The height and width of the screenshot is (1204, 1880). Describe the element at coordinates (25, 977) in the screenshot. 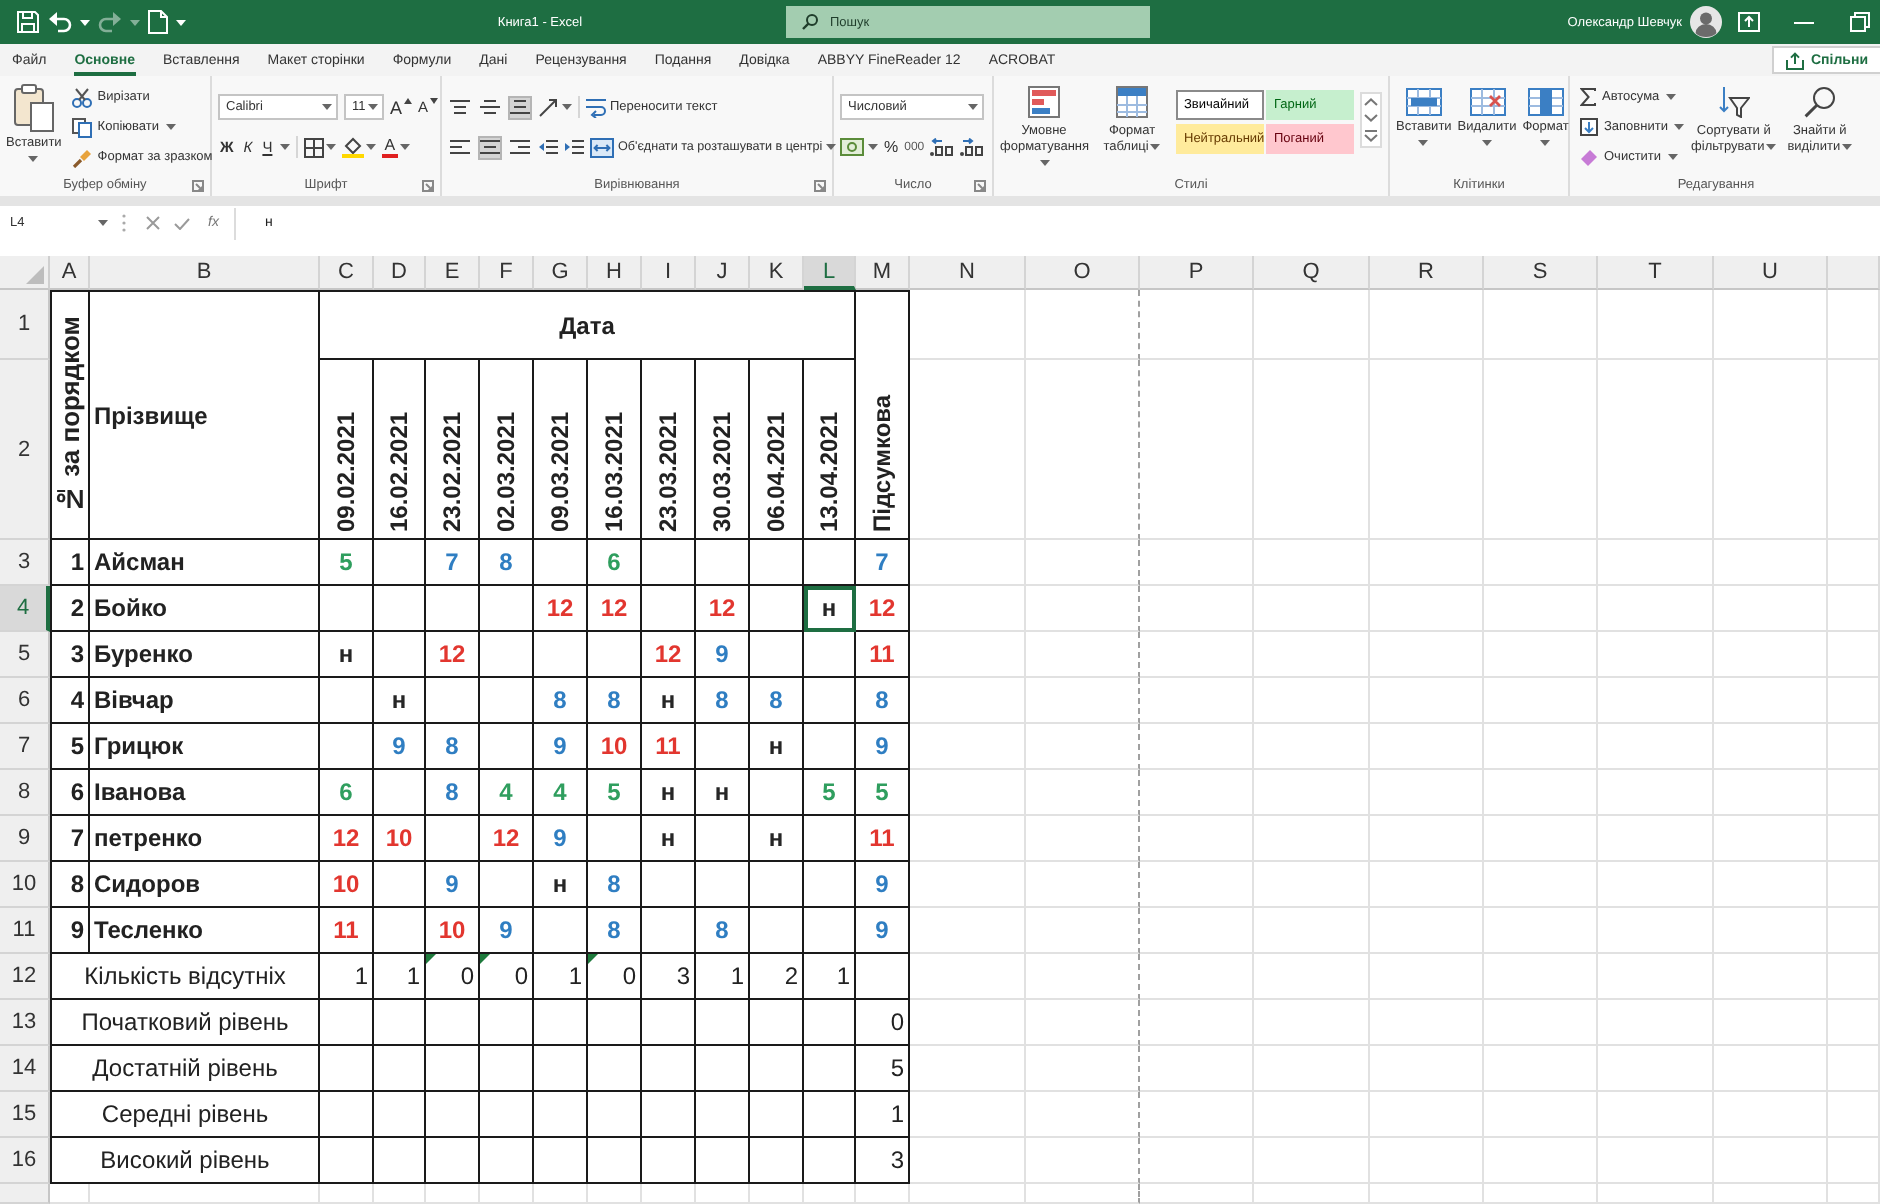

I see `row-header: 12` at that location.